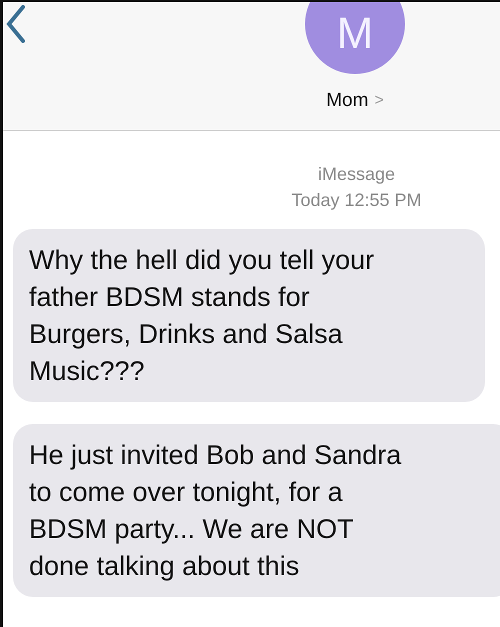  Describe the element at coordinates (355, 101) in the screenshot. I see `contact-name-link: Mom >` at that location.